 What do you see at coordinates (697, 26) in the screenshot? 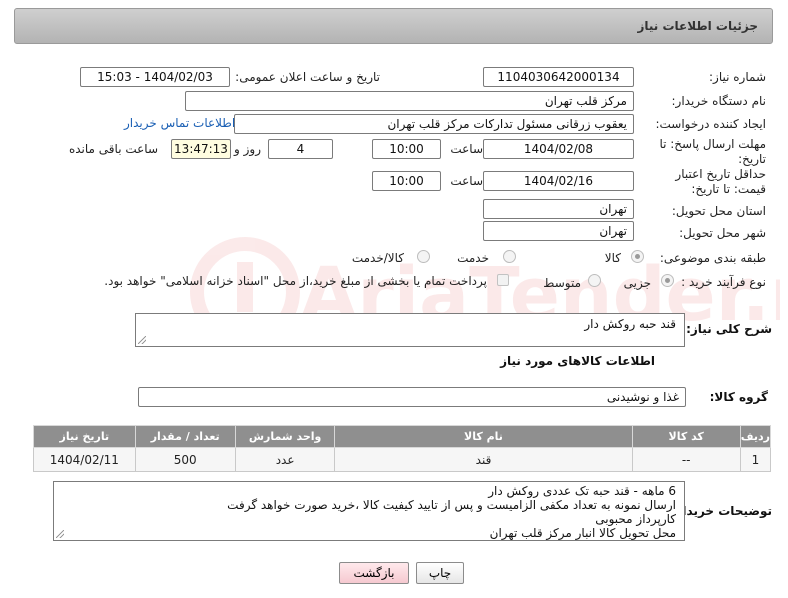
I see `page-title: جزئیات اطلاعات نیاز` at bounding box center [697, 26].